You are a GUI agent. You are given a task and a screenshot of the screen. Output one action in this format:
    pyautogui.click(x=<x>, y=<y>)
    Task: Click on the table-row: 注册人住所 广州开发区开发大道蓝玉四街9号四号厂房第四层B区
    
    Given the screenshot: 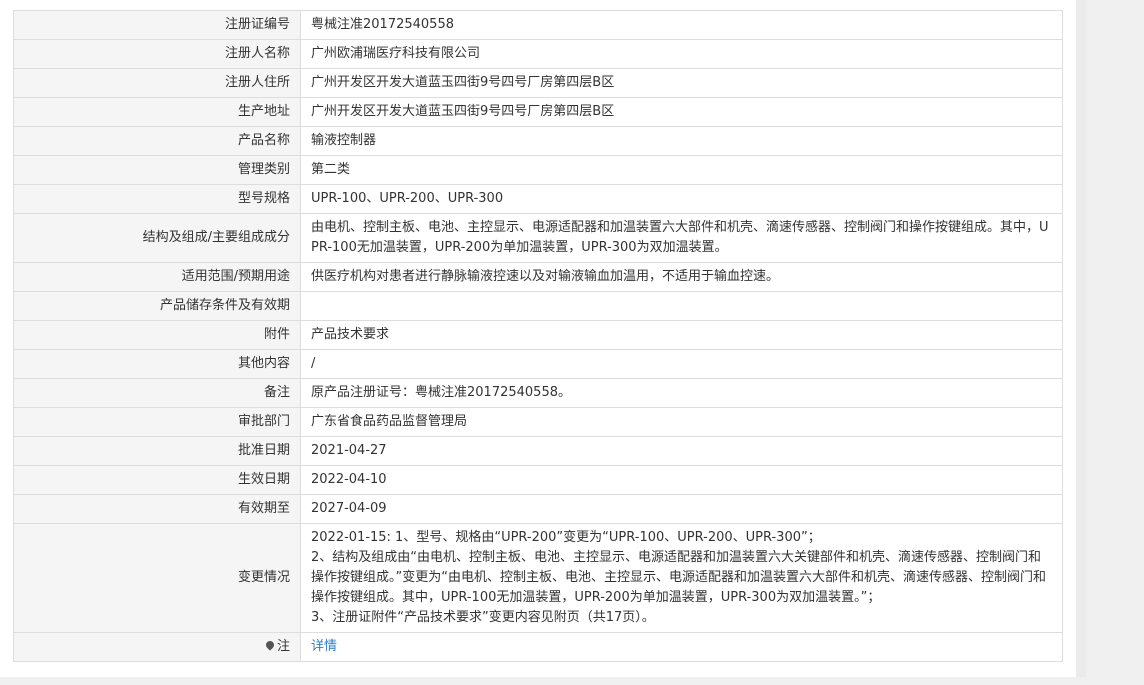 What is the action you would take?
    pyautogui.click(x=538, y=83)
    